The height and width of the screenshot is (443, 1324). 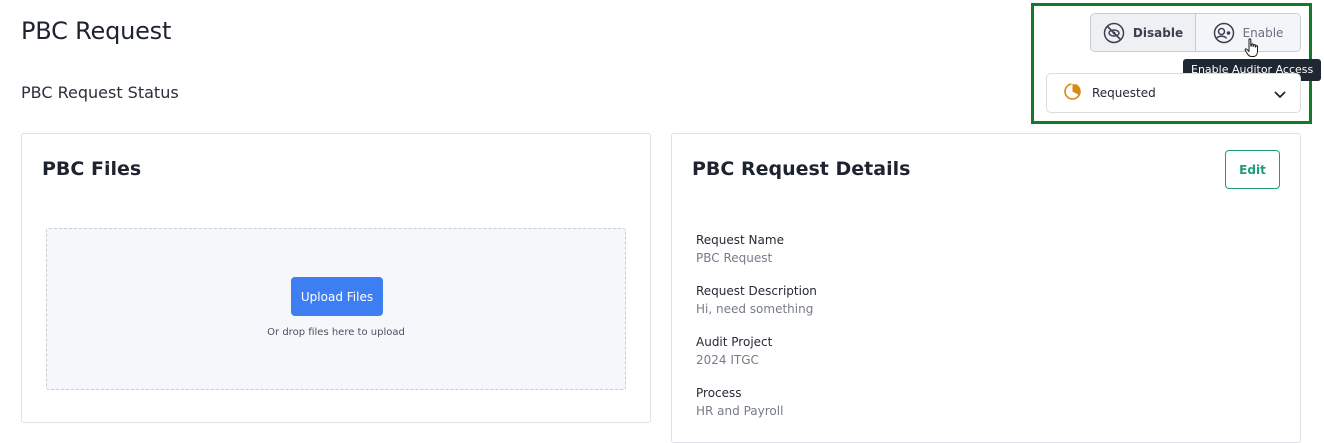 What do you see at coordinates (92, 169) in the screenshot?
I see `pbc-files-title: PBC Files` at bounding box center [92, 169].